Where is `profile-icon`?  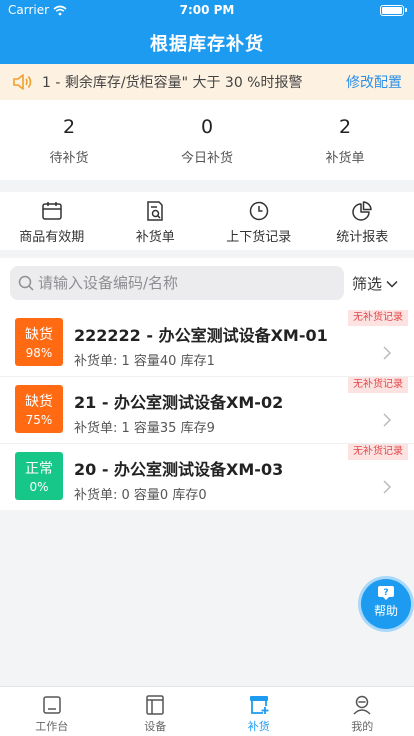 profile-icon is located at coordinates (362, 705).